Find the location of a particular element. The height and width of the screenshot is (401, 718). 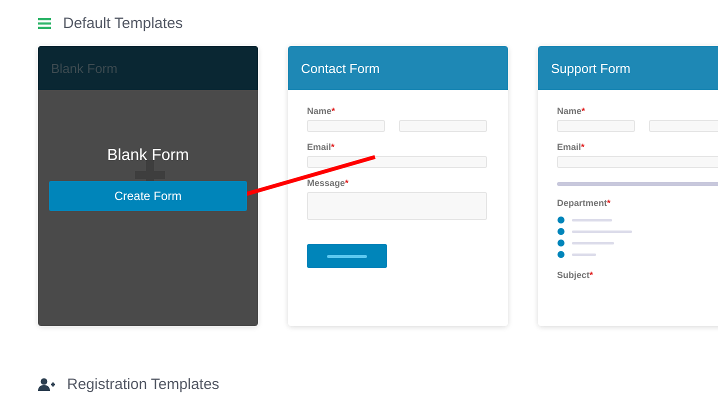

input-field is located at coordinates (683, 126).